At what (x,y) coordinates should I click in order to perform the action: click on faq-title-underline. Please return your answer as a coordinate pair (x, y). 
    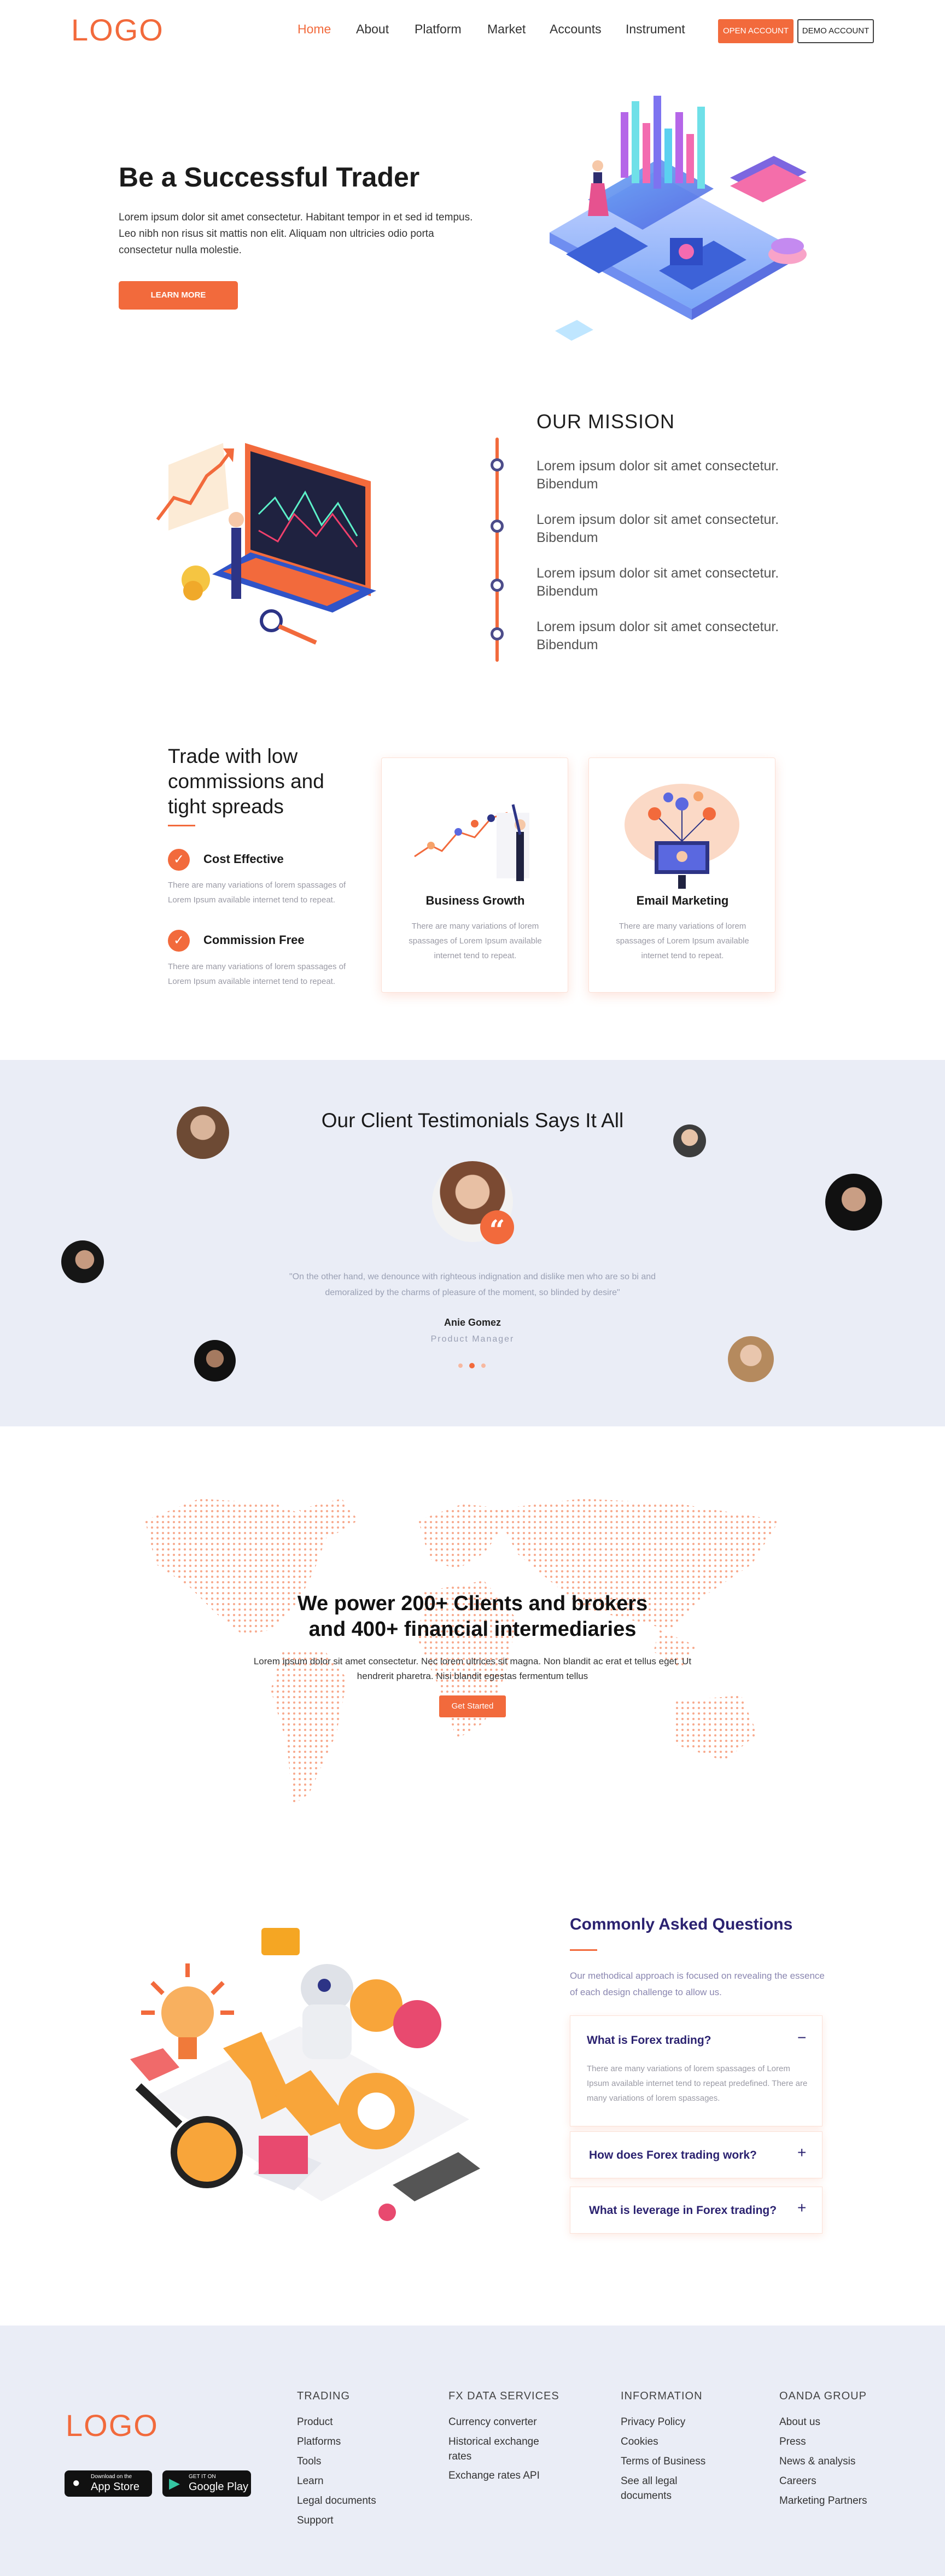
    Looking at the image, I should click on (583, 1950).